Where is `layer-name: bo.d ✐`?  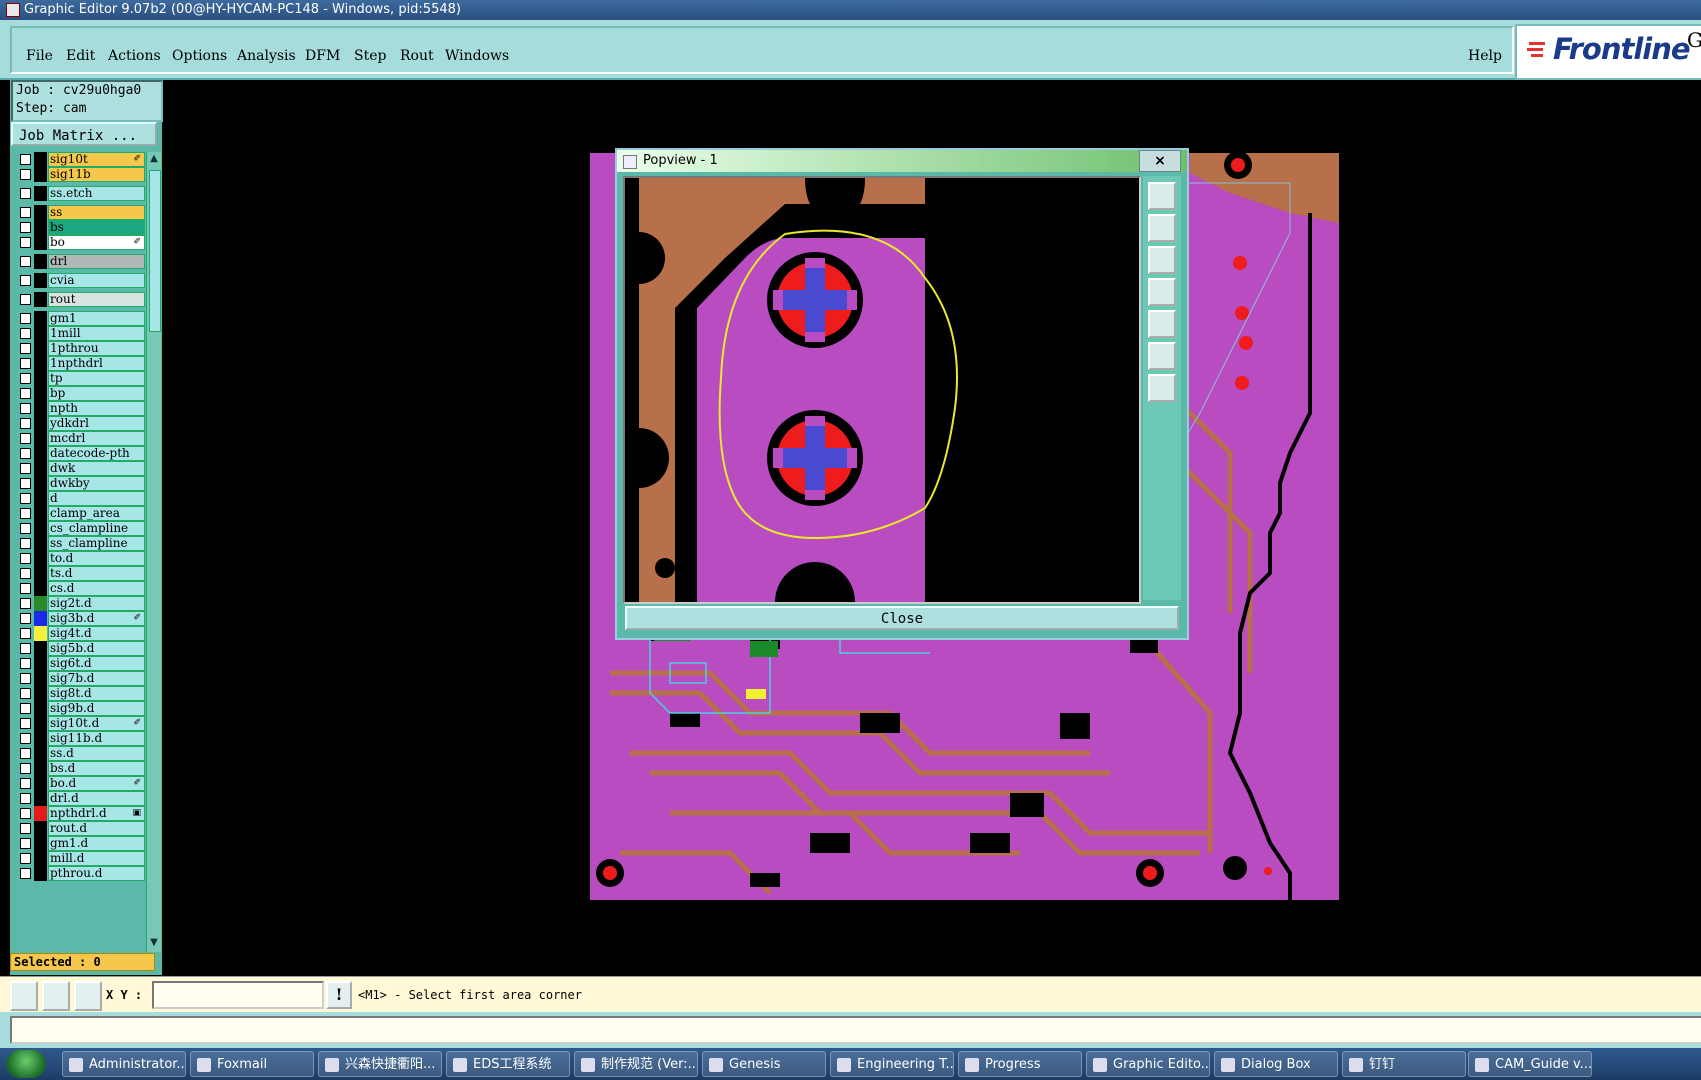
layer-name: bo.d ✐ is located at coordinates (96, 783).